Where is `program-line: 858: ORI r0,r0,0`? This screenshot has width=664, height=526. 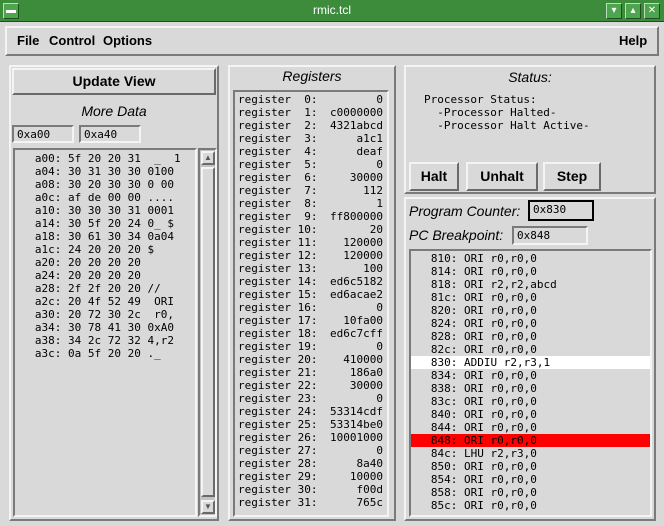 program-line: 858: ORI r0,r0,0 is located at coordinates (530, 492).